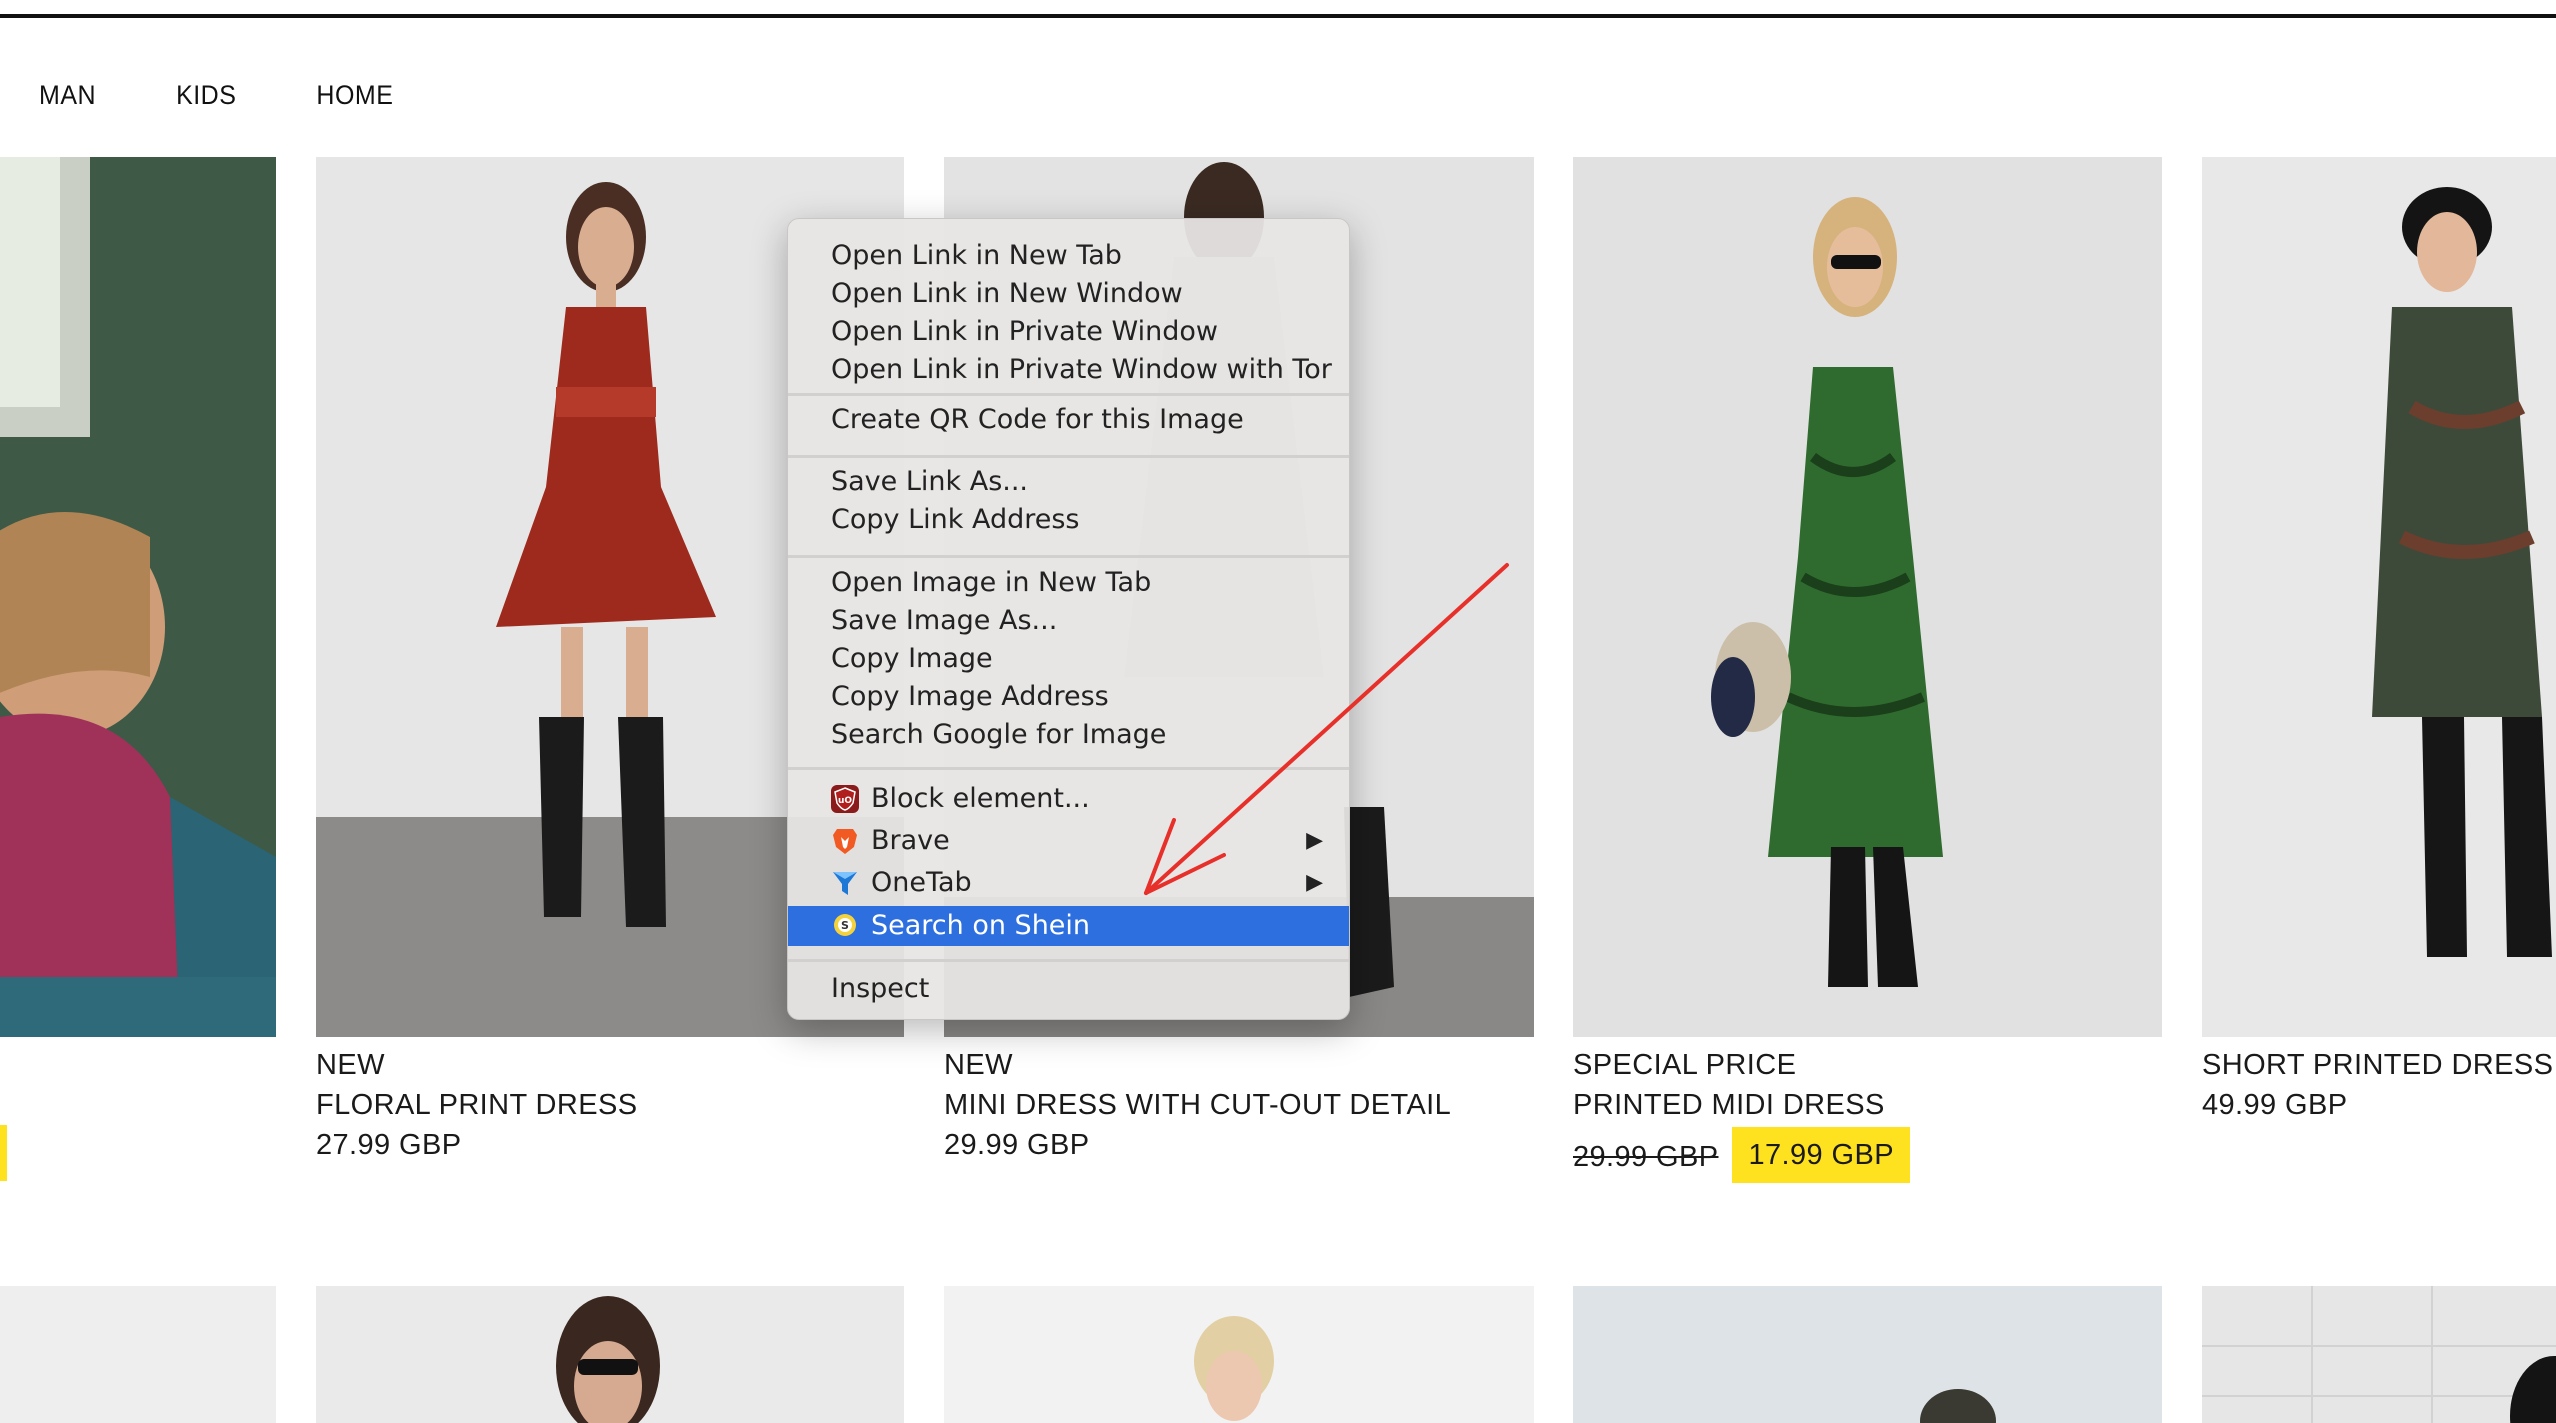 Image resolution: width=2556 pixels, height=1423 pixels. I want to click on menu-open-link-private-tor: Open Link in Private Window with Tor, so click(1068, 370).